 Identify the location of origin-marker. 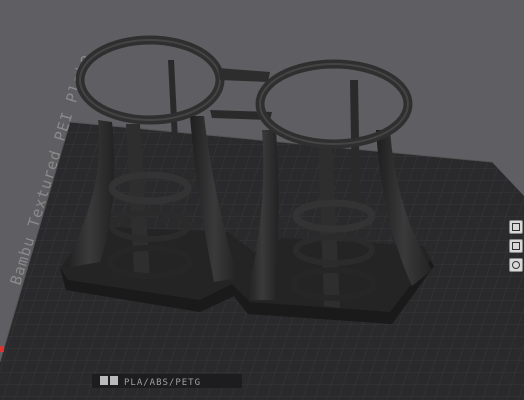
(2, 349).